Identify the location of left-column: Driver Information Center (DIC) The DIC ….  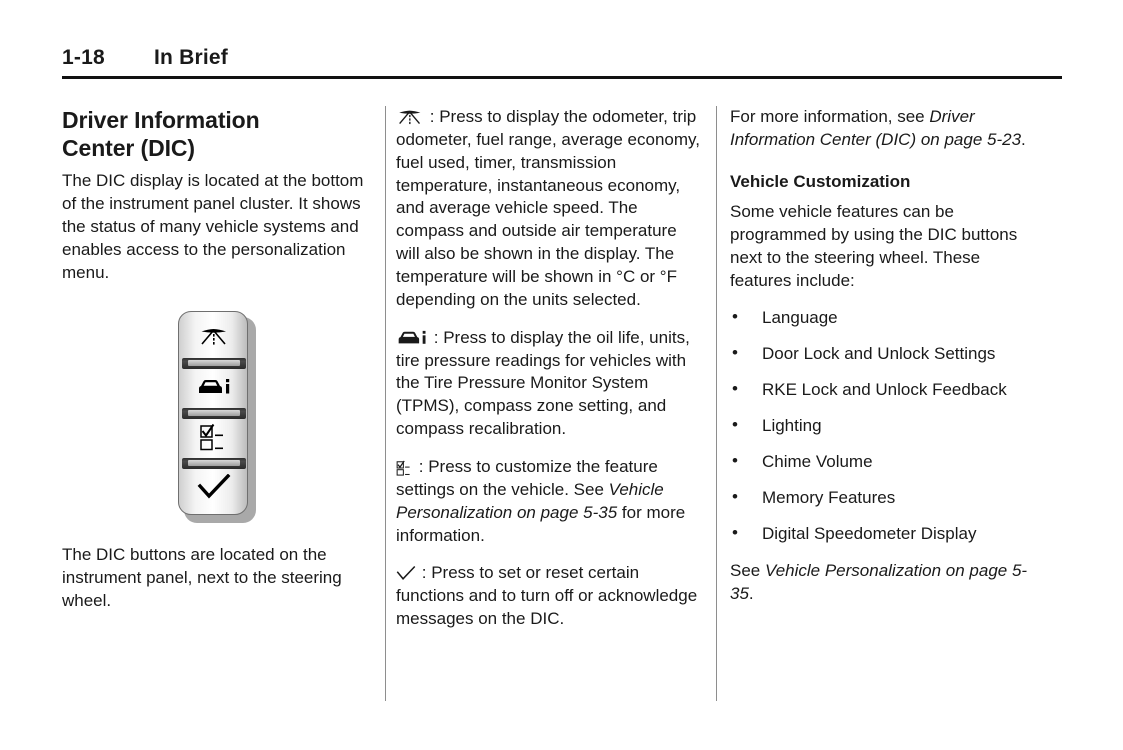
(217, 195).